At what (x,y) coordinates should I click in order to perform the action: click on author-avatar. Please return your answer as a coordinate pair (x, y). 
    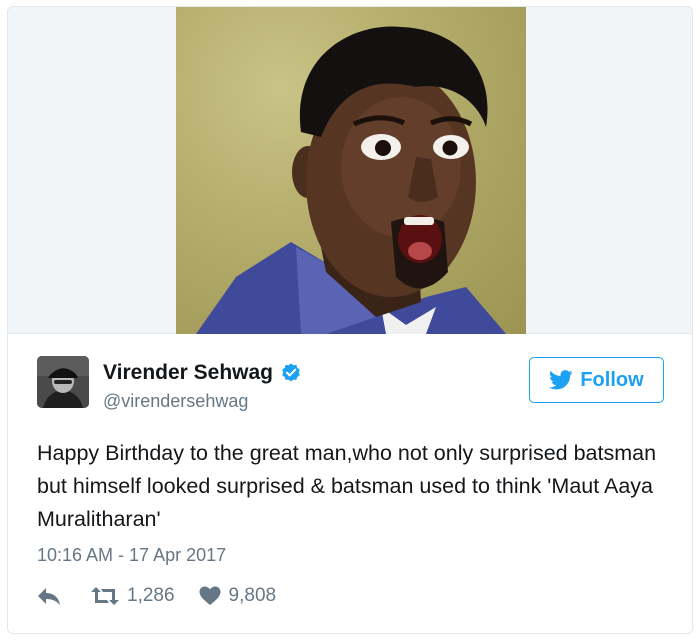
    Looking at the image, I should click on (63, 382).